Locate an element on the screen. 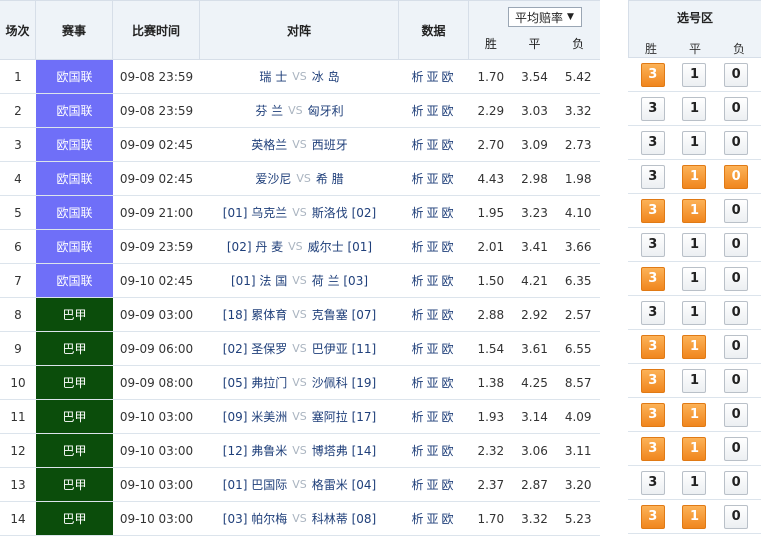  home-team: 芬 兰 is located at coordinates (269, 110).